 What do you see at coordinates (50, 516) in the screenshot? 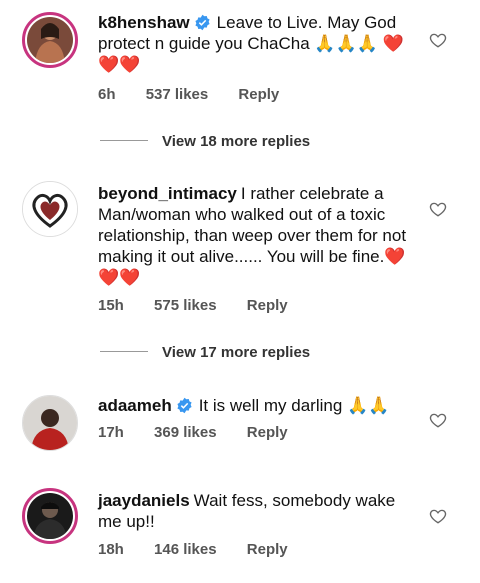
I see `avatar-jaaydaniels` at bounding box center [50, 516].